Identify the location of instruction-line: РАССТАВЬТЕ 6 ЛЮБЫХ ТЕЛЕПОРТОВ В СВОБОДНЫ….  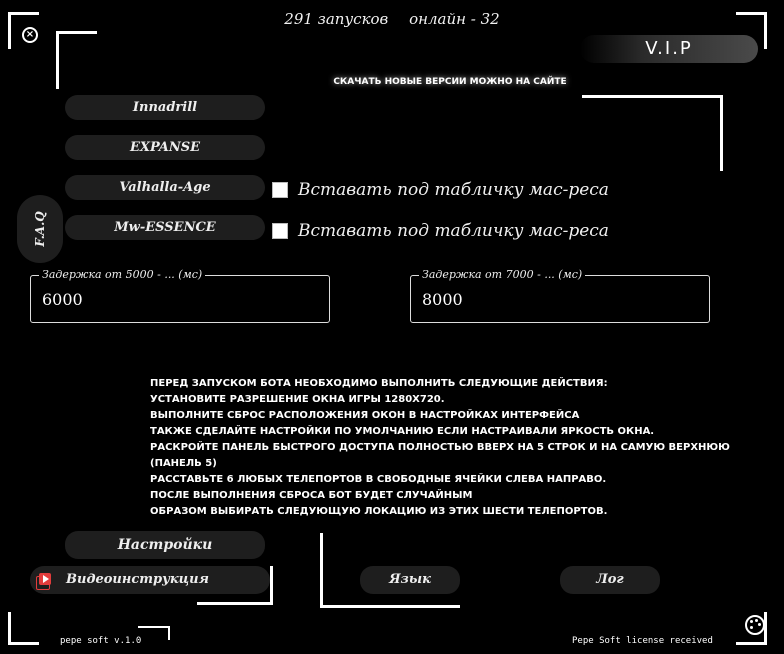
(378, 479).